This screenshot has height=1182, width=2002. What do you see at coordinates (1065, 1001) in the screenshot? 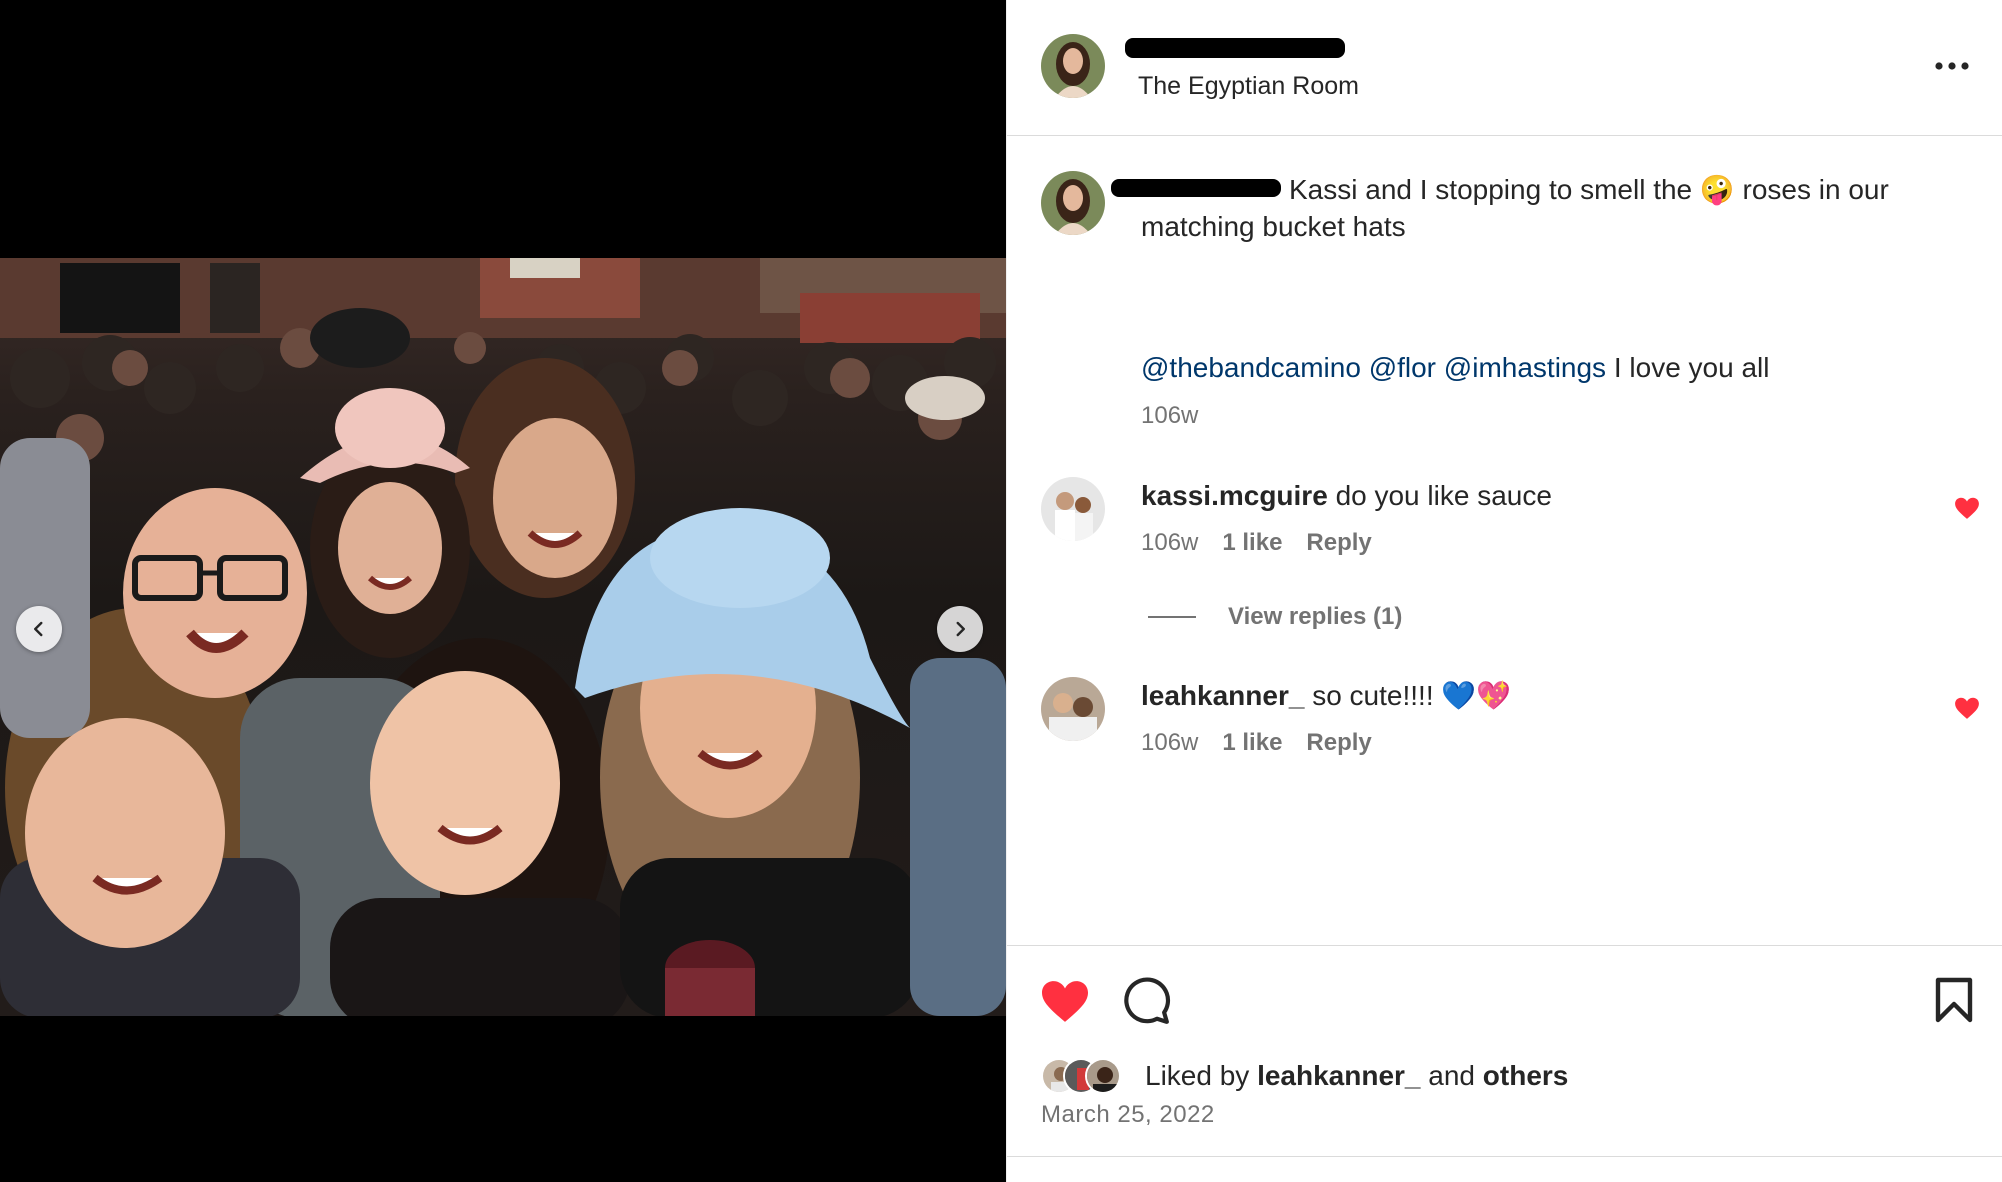
I see `heart-icon` at bounding box center [1065, 1001].